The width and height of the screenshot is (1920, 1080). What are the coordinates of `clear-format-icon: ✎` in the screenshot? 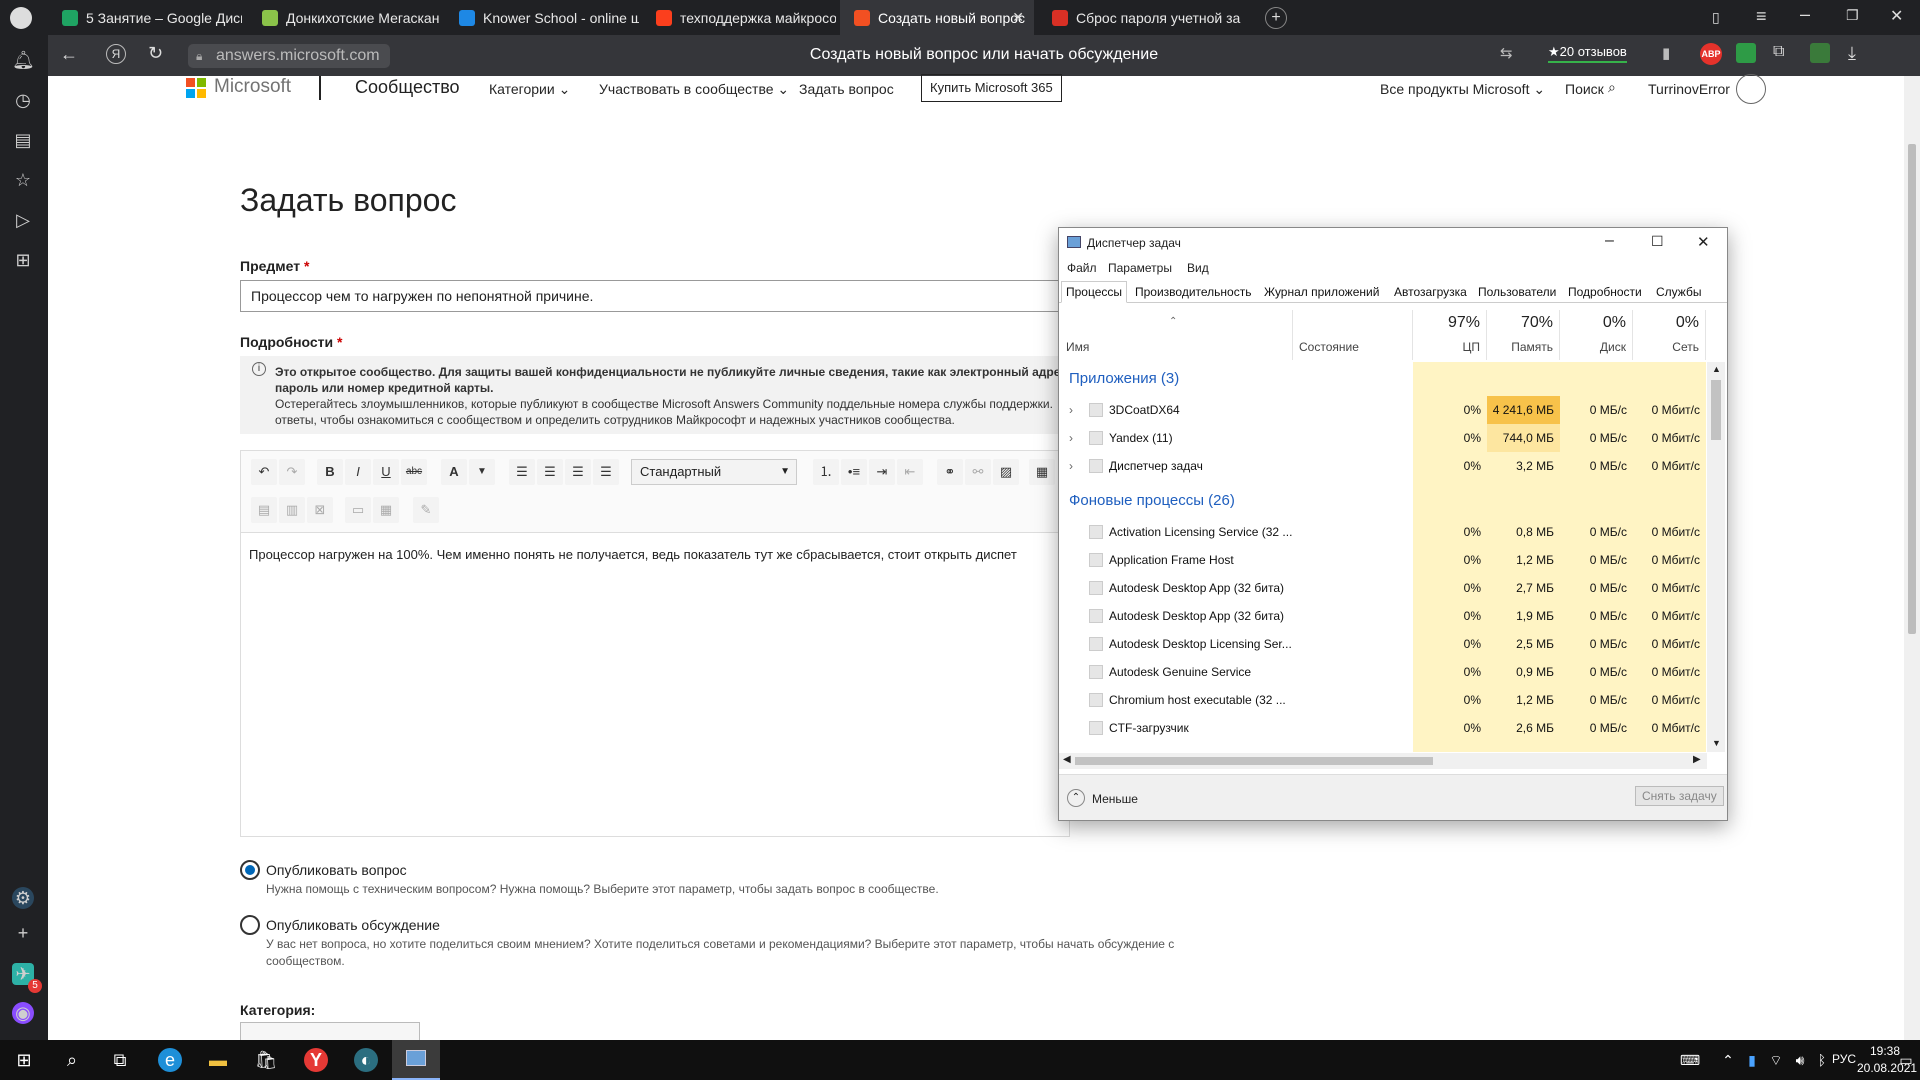 It's located at (426, 510).